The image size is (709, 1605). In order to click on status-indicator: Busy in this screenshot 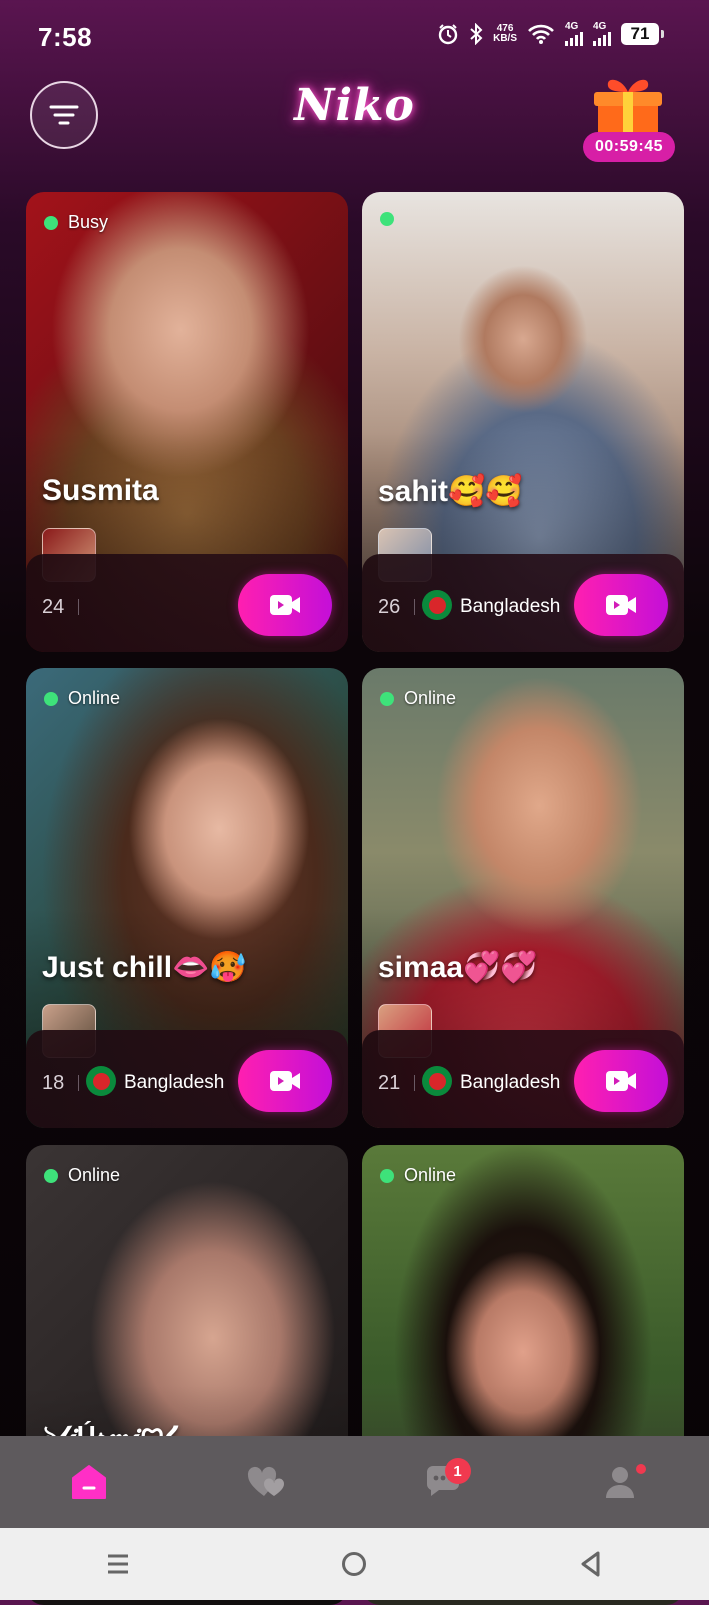, I will do `click(76, 222)`.